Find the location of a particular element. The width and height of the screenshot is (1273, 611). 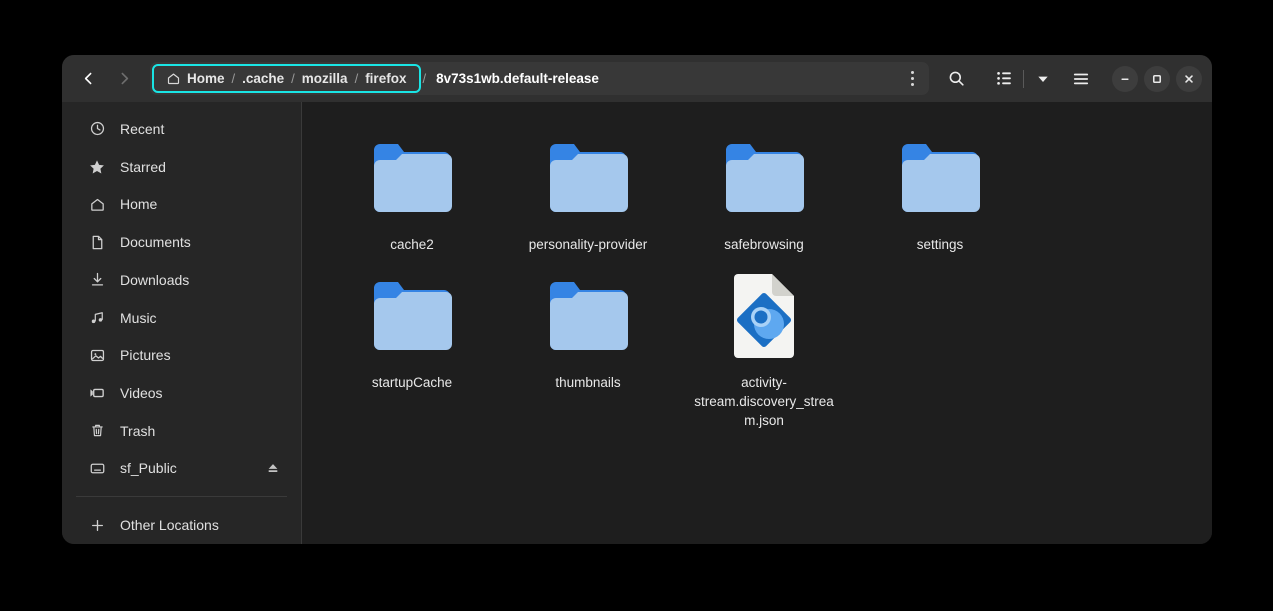

sidebar-item-trash: Trash is located at coordinates (181, 431).